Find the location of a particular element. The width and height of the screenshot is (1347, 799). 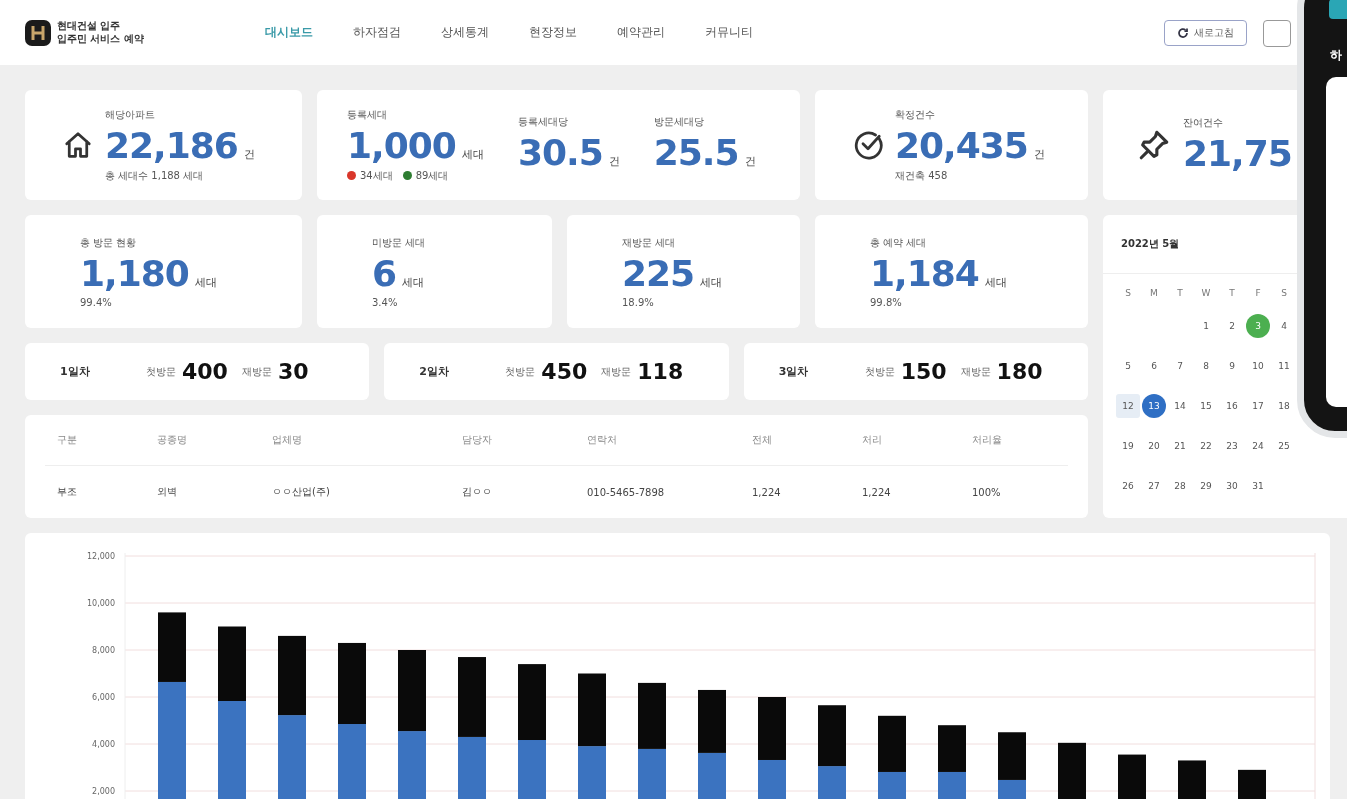

nav-tab: 커뮤니티 is located at coordinates (729, 32).